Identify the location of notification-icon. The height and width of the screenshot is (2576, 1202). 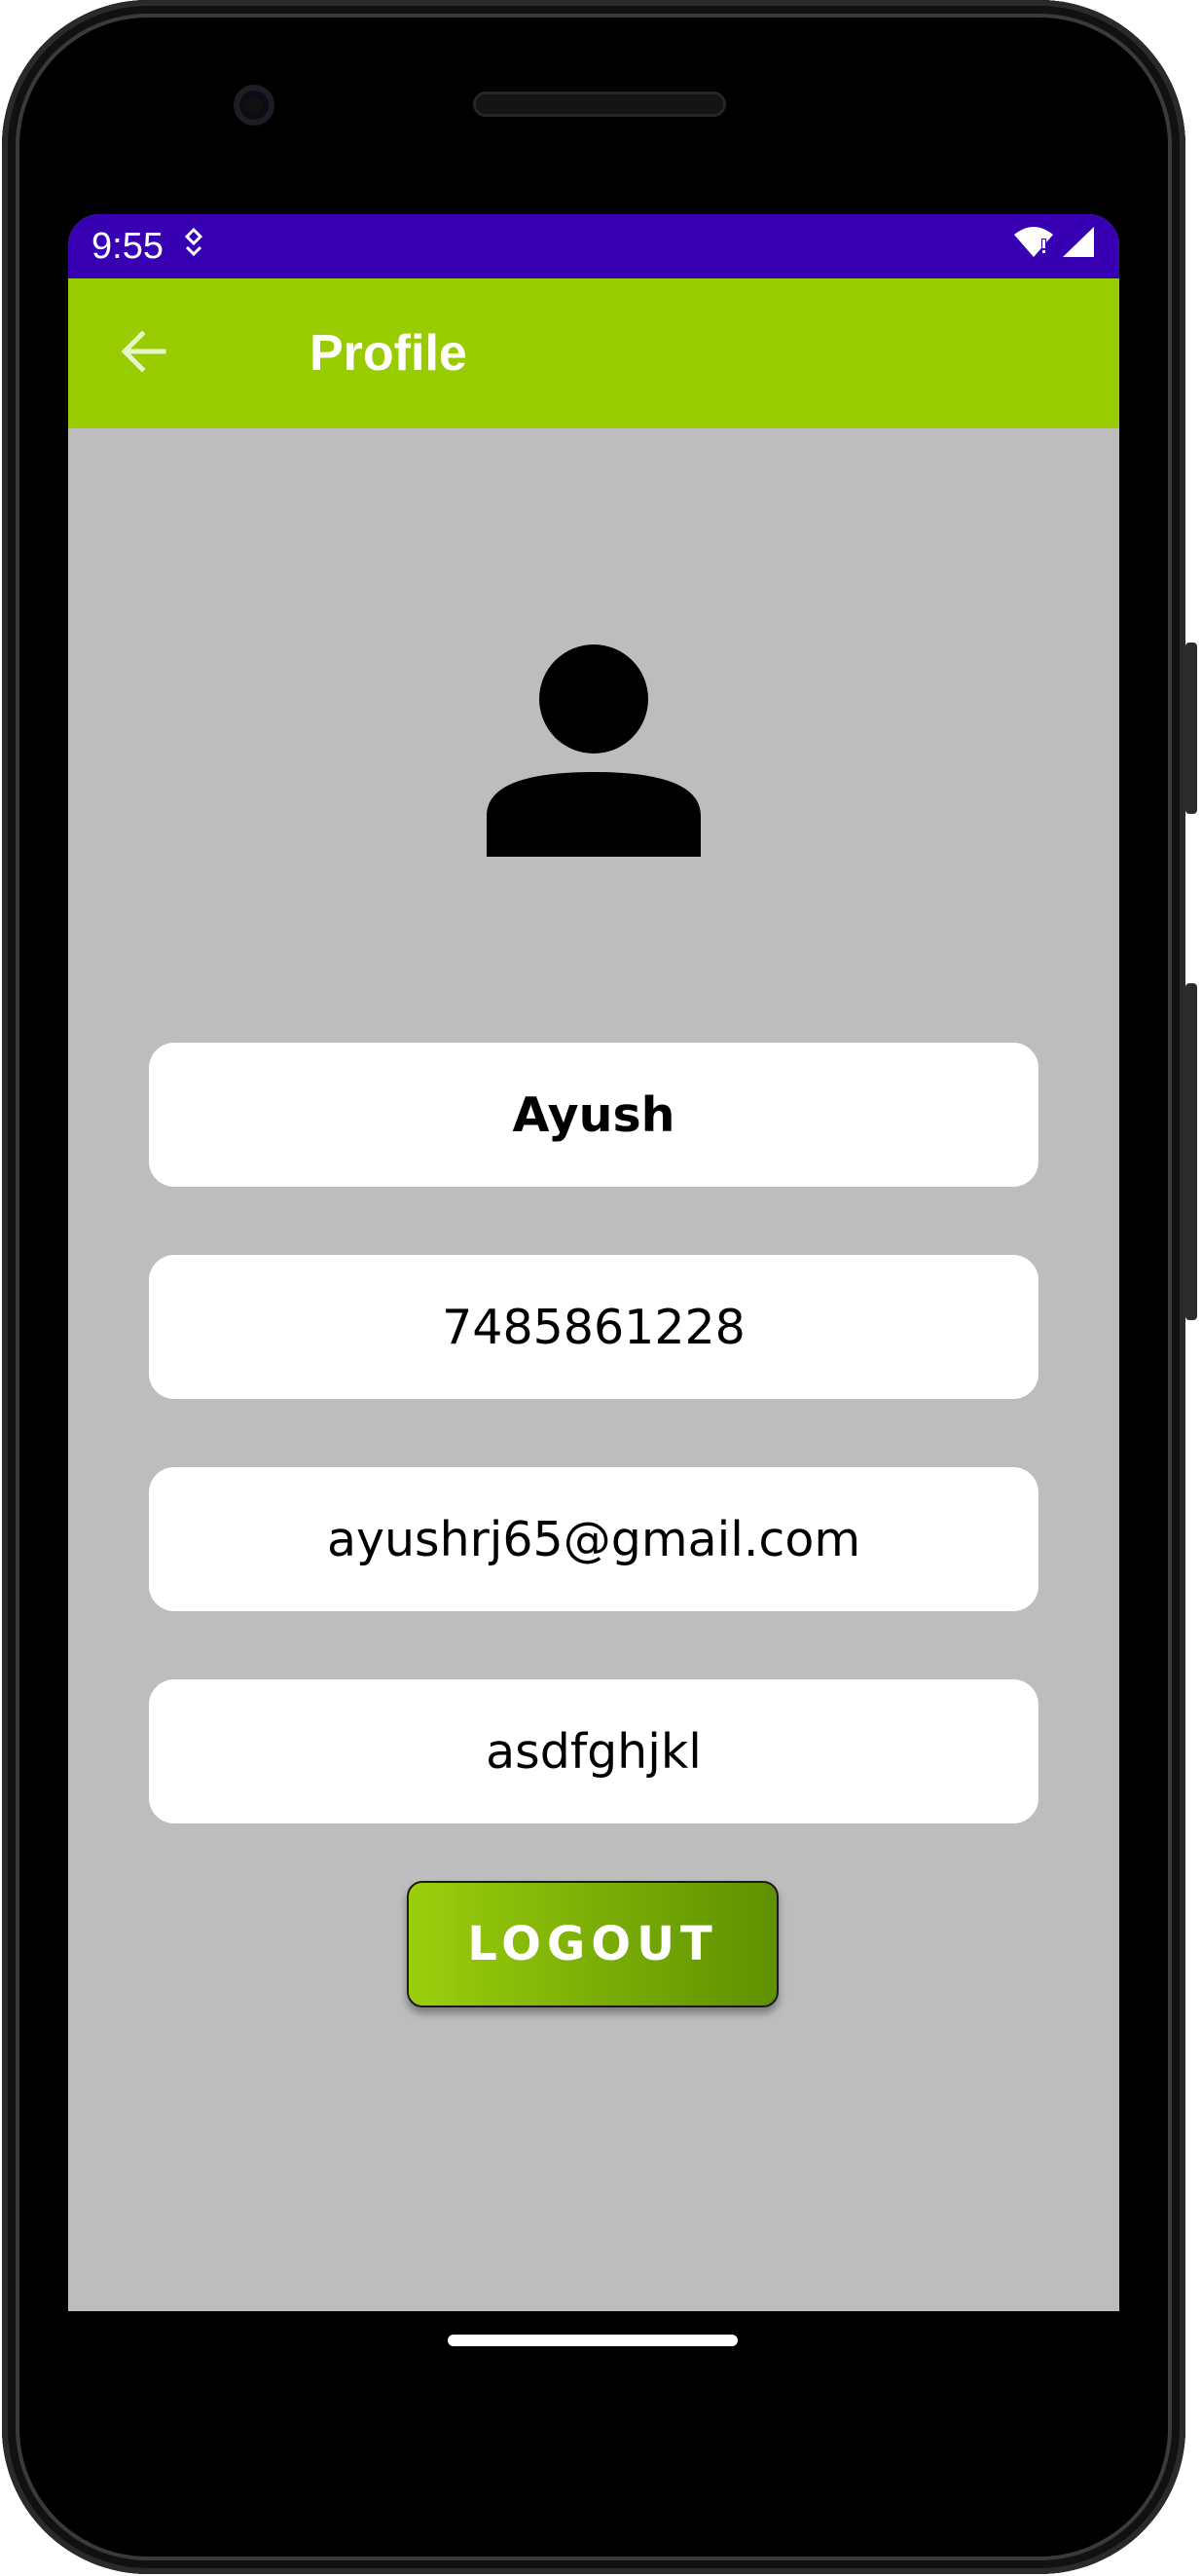
(193, 246).